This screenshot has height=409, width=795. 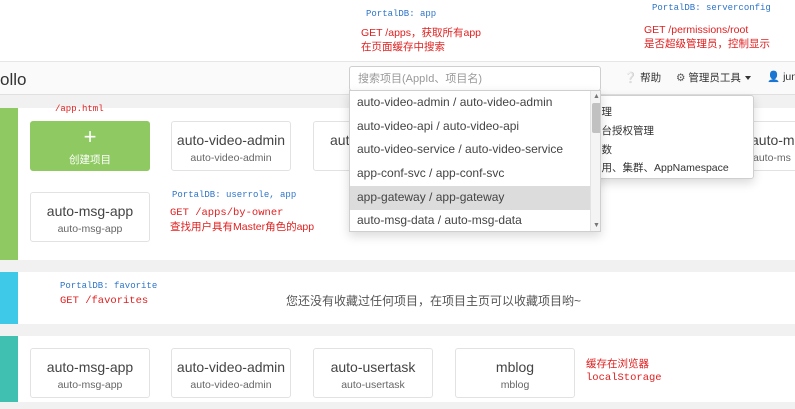 What do you see at coordinates (227, 213) in the screenshot?
I see `annotation-get-apps-by-owner: GET /apps/by-owner` at bounding box center [227, 213].